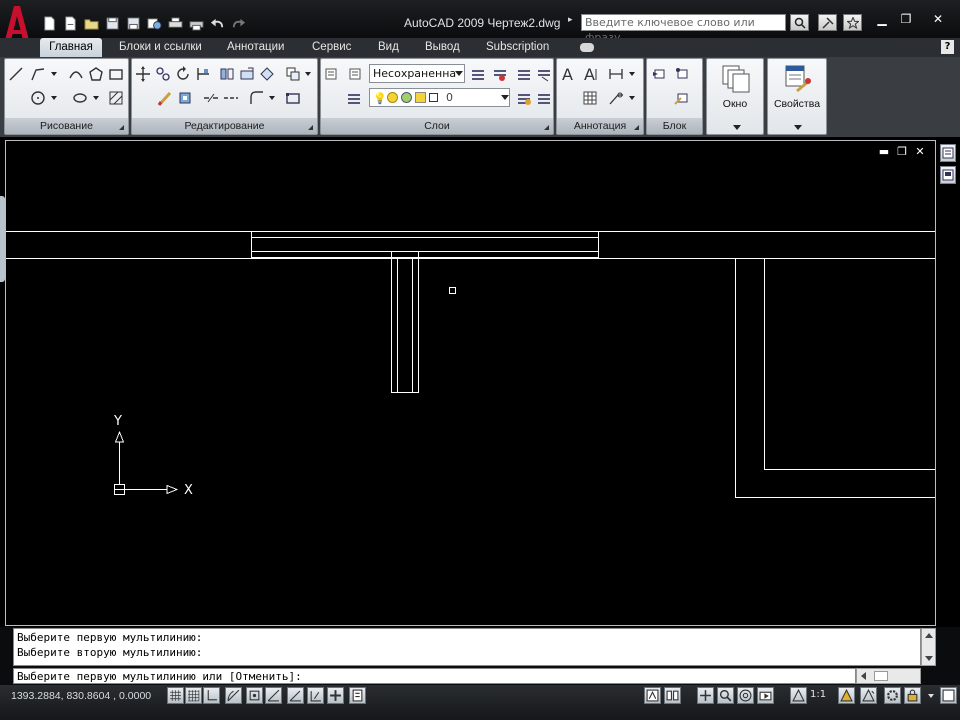  I want to click on command-history-line: Выберите вторую мультилинию:, so click(110, 652).